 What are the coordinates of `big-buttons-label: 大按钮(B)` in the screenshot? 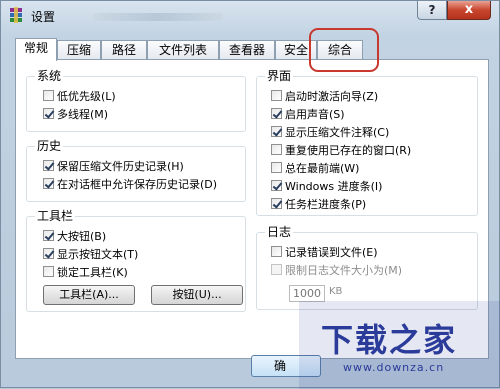 It's located at (82, 236).